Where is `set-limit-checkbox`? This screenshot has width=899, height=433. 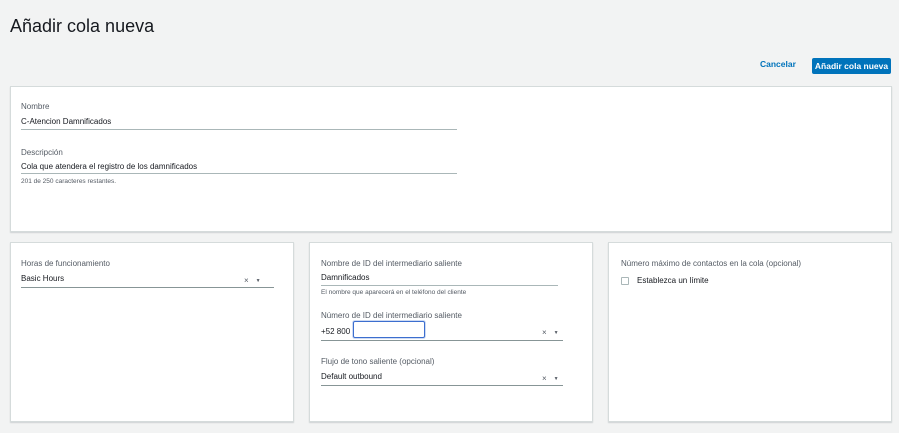
set-limit-checkbox is located at coordinates (625, 281).